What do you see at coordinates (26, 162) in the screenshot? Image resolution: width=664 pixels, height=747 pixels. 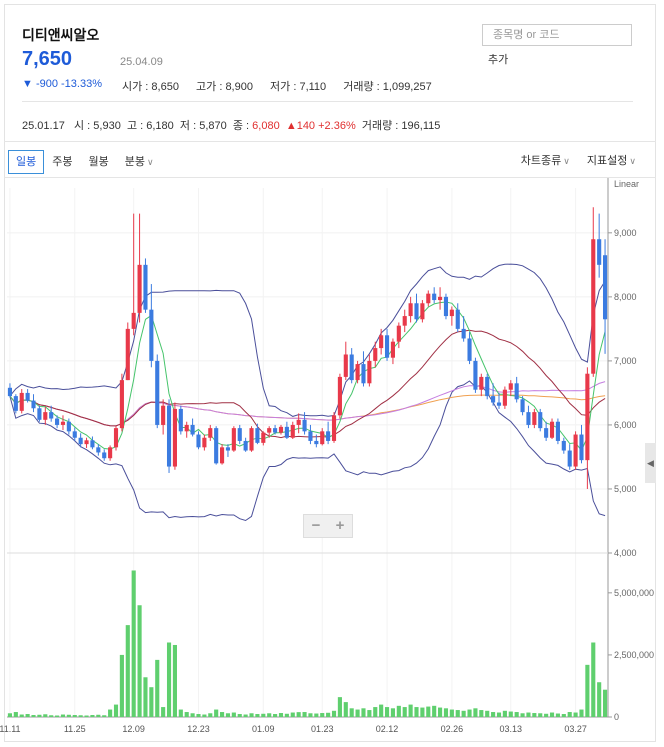 I see `tab-daily: 일봉` at bounding box center [26, 162].